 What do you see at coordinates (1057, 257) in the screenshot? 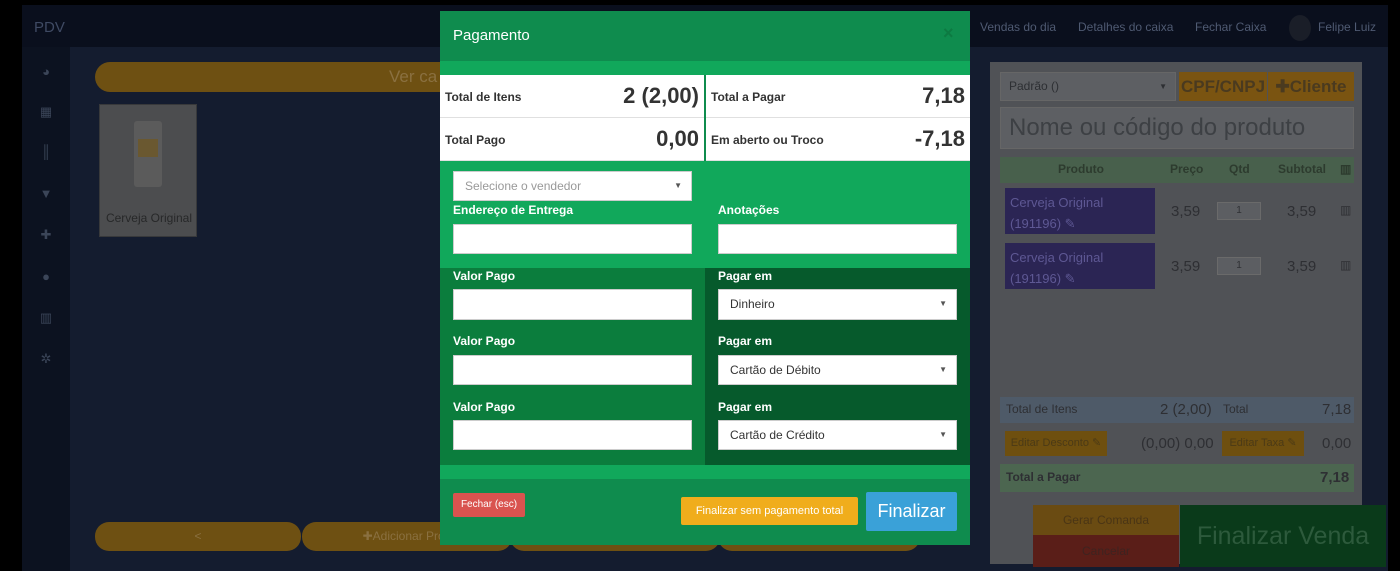
I see `cart-item-name: Cerveja Original` at bounding box center [1057, 257].